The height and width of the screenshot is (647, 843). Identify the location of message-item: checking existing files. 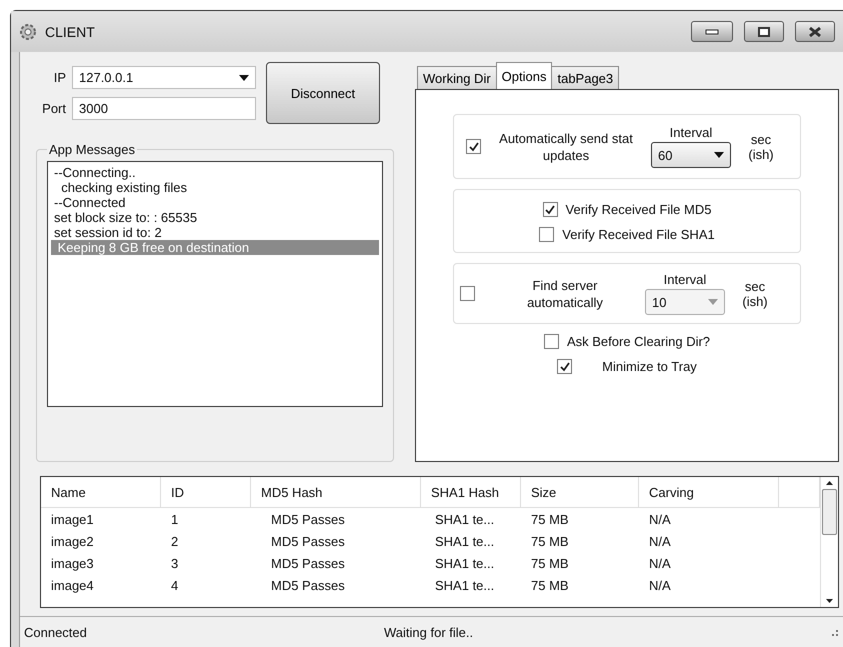
(215, 187).